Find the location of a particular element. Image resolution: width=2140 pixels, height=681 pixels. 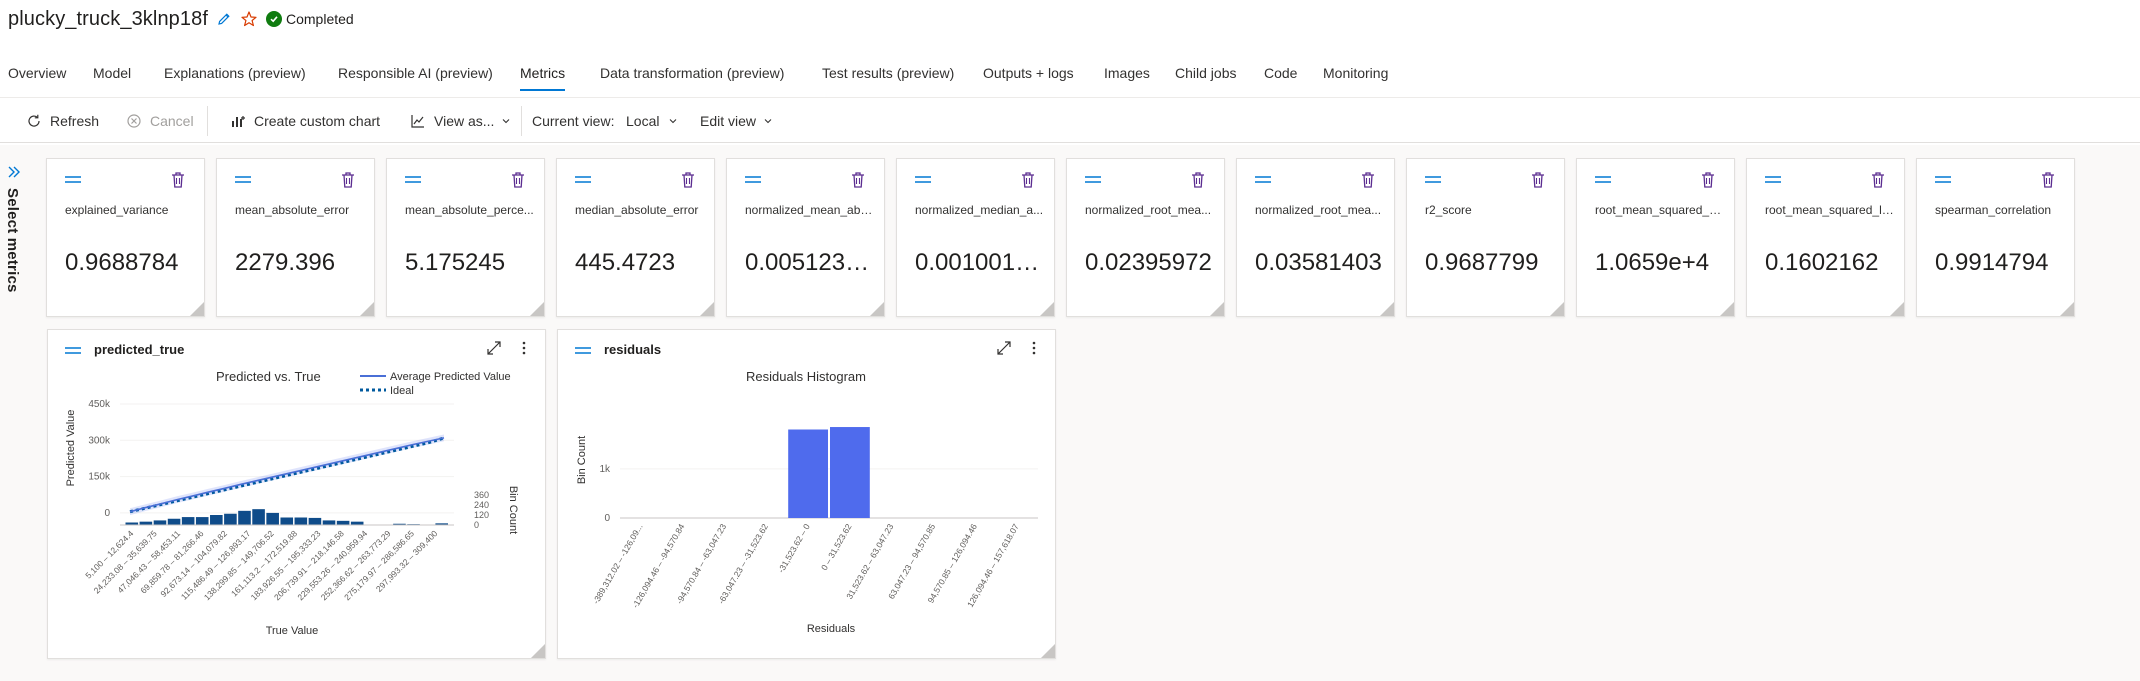

tab-data-transformation: Data transformation (preview) is located at coordinates (692, 73).